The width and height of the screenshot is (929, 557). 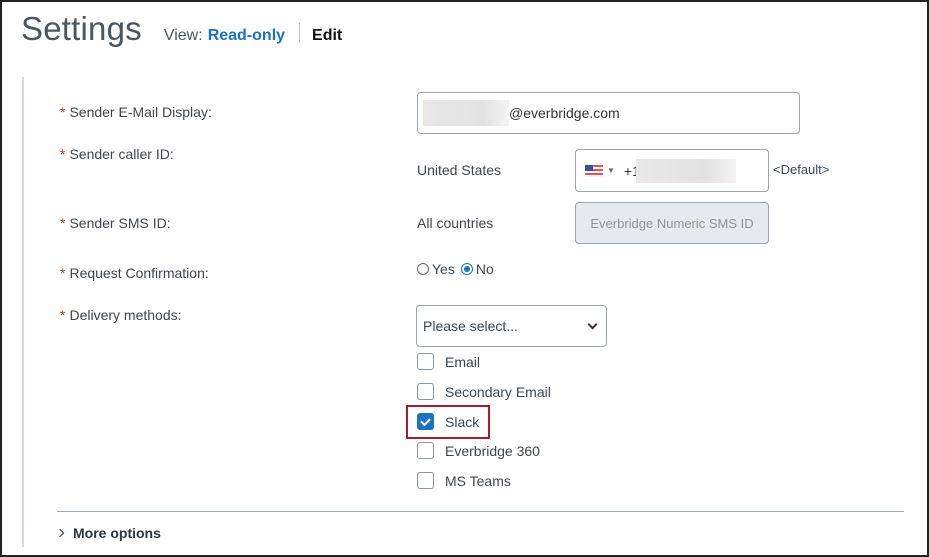 What do you see at coordinates (81, 28) in the screenshot?
I see `page-title: Settings` at bounding box center [81, 28].